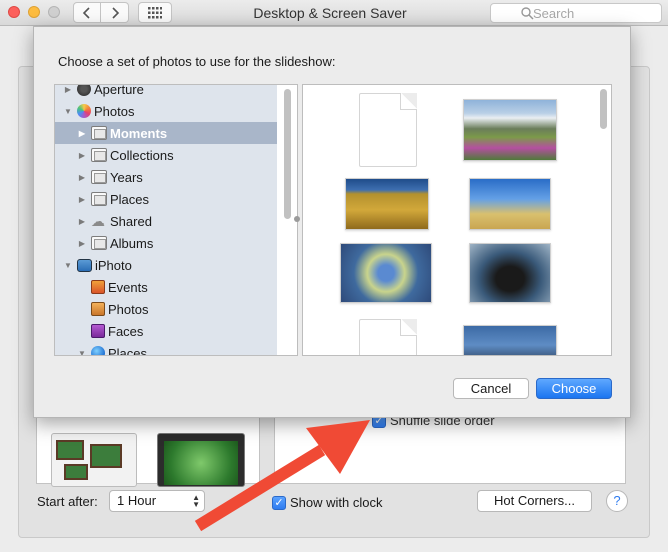  Describe the element at coordinates (297, 219) in the screenshot. I see `split-view-handle` at that location.